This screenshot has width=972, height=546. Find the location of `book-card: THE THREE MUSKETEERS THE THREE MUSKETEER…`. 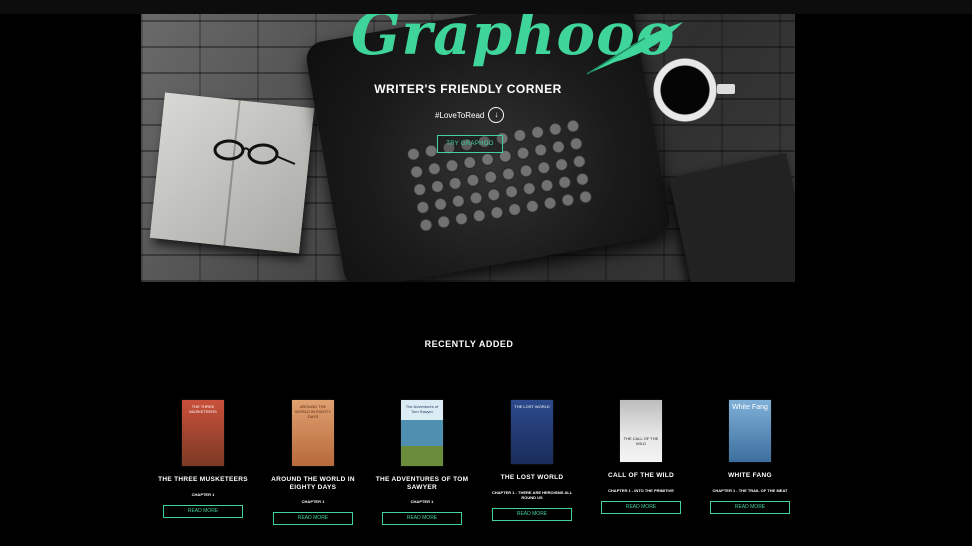

book-card: THE THREE MUSKETEERS THE THREE MUSKETEER… is located at coordinates (203, 459).